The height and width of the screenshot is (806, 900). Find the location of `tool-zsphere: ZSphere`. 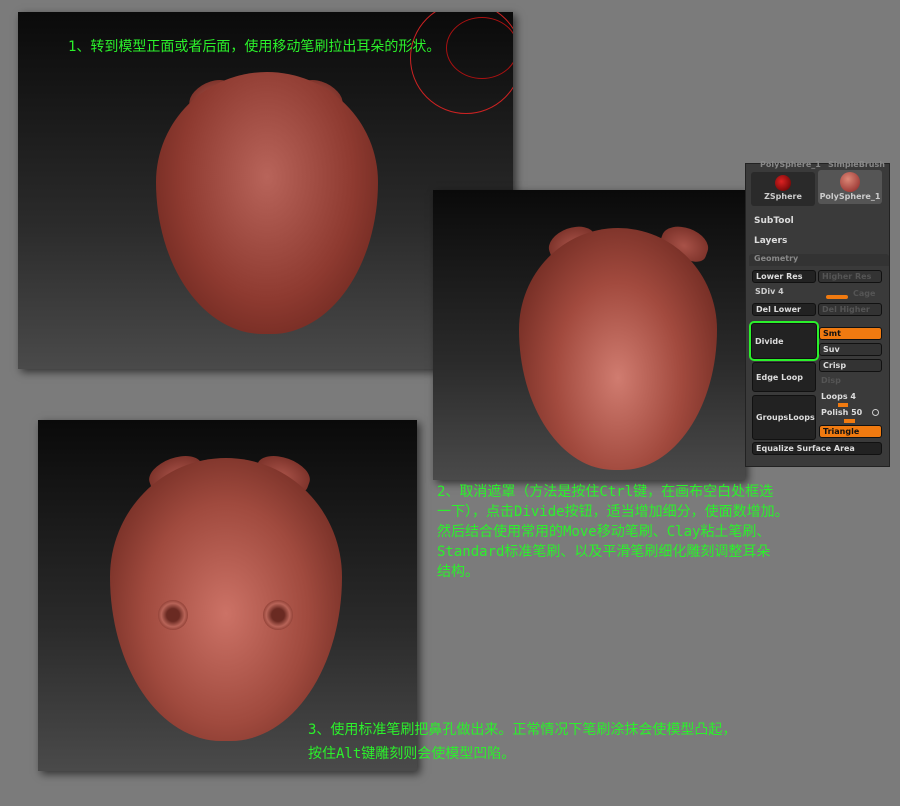

tool-zsphere: ZSphere is located at coordinates (783, 189).